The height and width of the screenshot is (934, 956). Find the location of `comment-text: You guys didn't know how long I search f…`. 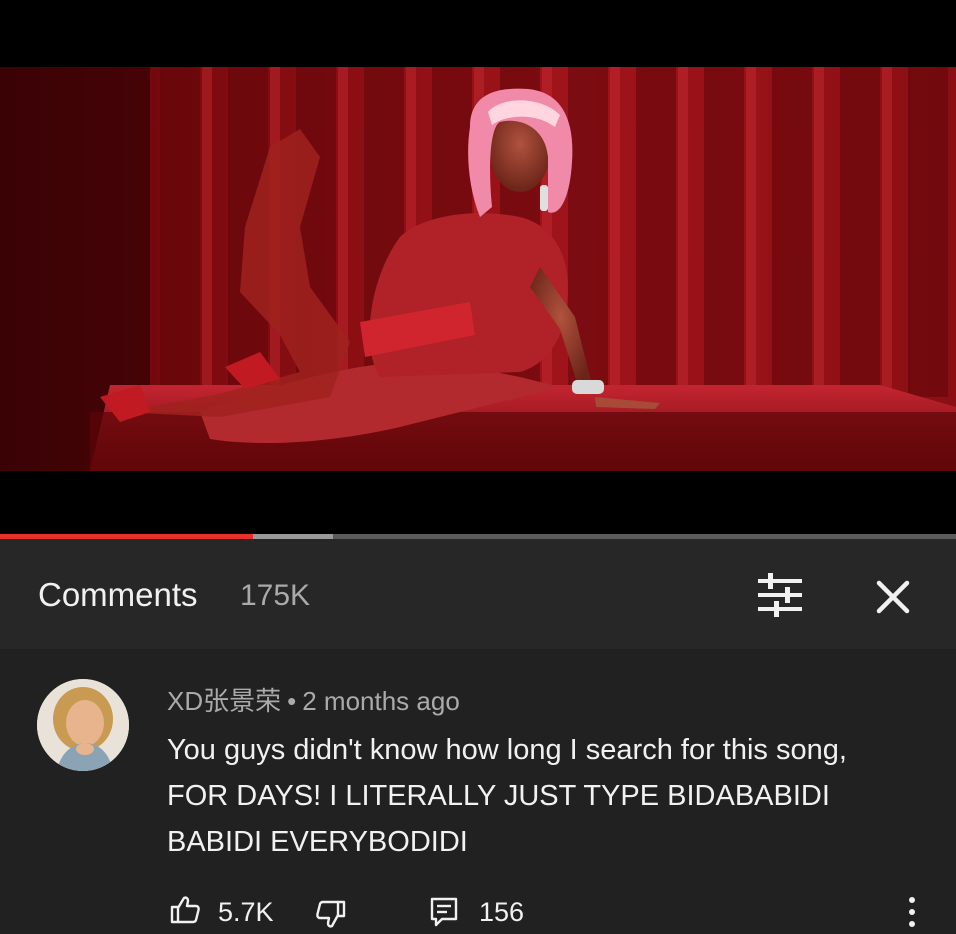

comment-text: You guys didn't know how long I search f… is located at coordinates (507, 796).